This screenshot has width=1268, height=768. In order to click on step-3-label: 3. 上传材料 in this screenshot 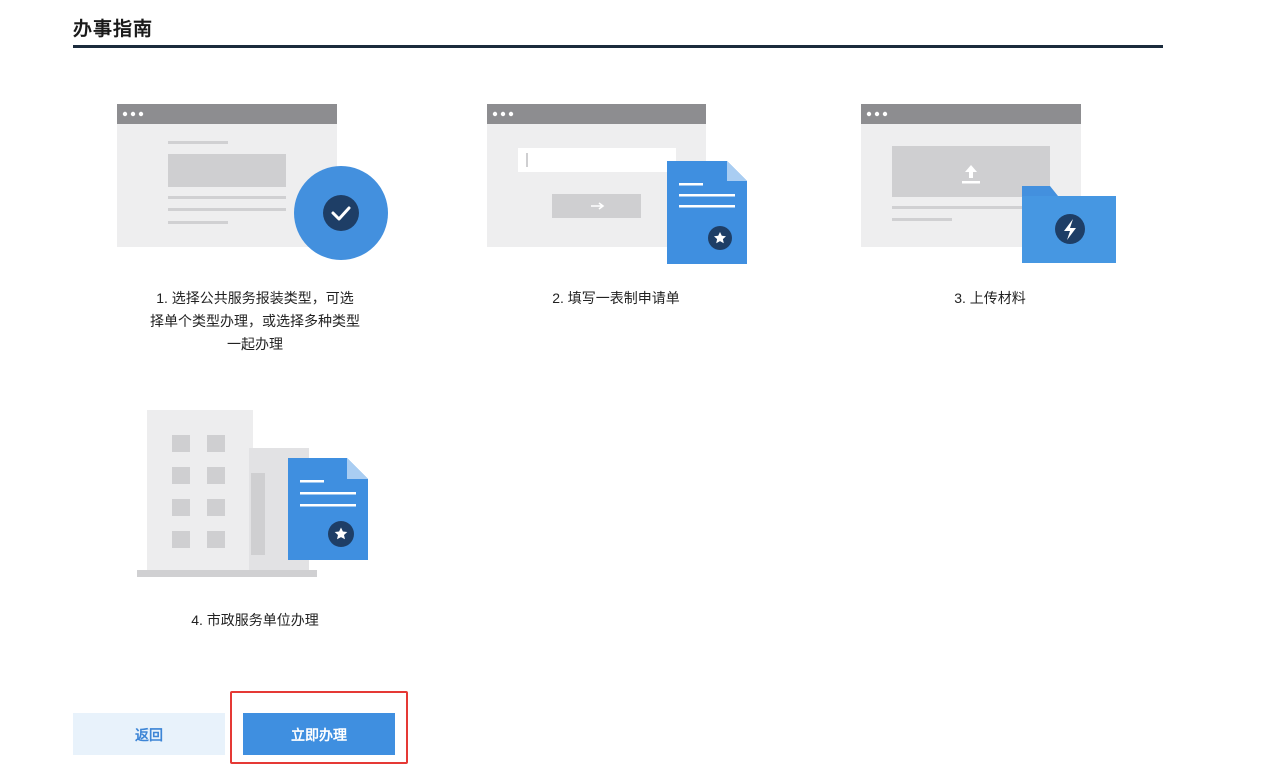, I will do `click(990, 298)`.